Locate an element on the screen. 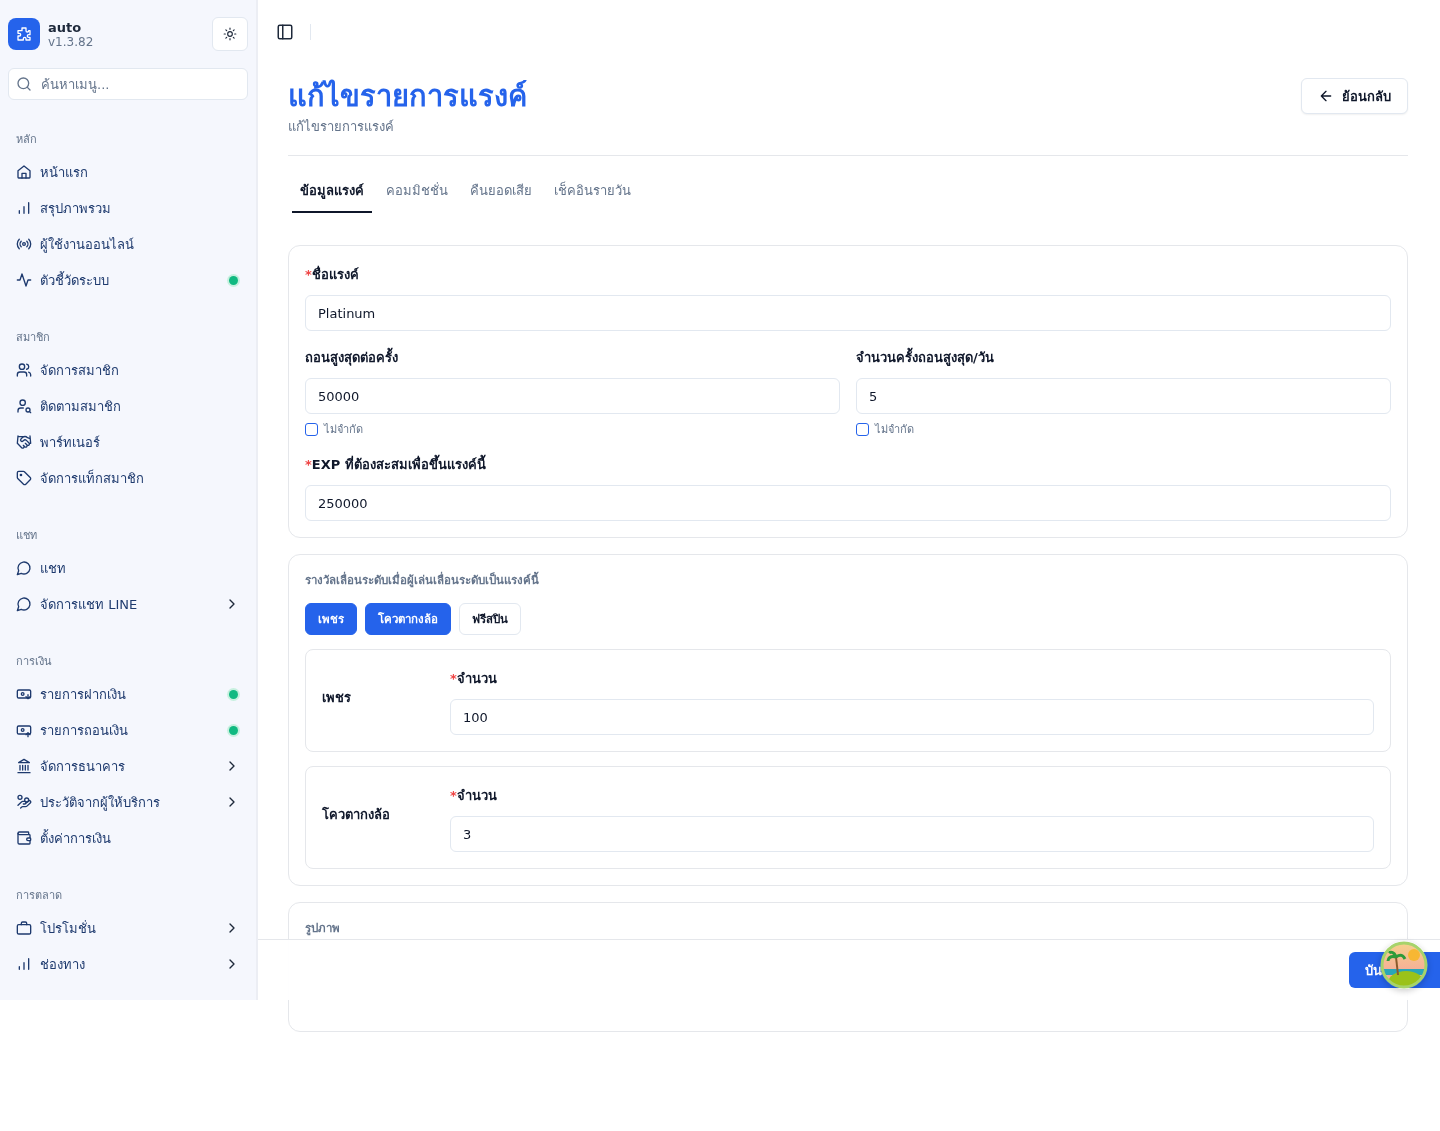 This screenshot has height=1131, width=1440. section-heading: หลัก is located at coordinates (26, 140).